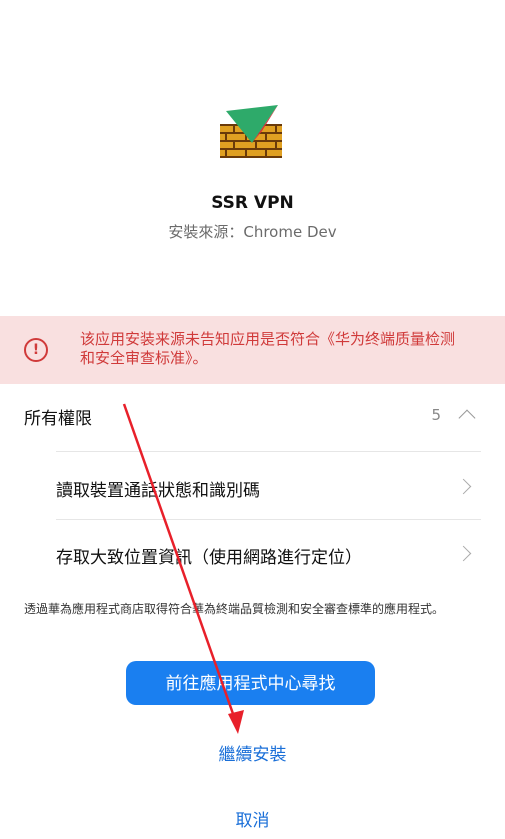 This screenshot has height=839, width=505. I want to click on permissions-title: 所有權限, so click(58, 419).